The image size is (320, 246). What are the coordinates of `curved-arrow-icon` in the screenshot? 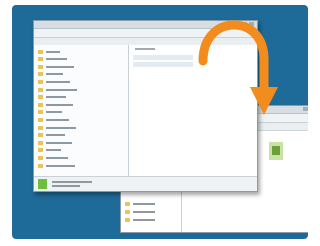 It's located at (238, 67).